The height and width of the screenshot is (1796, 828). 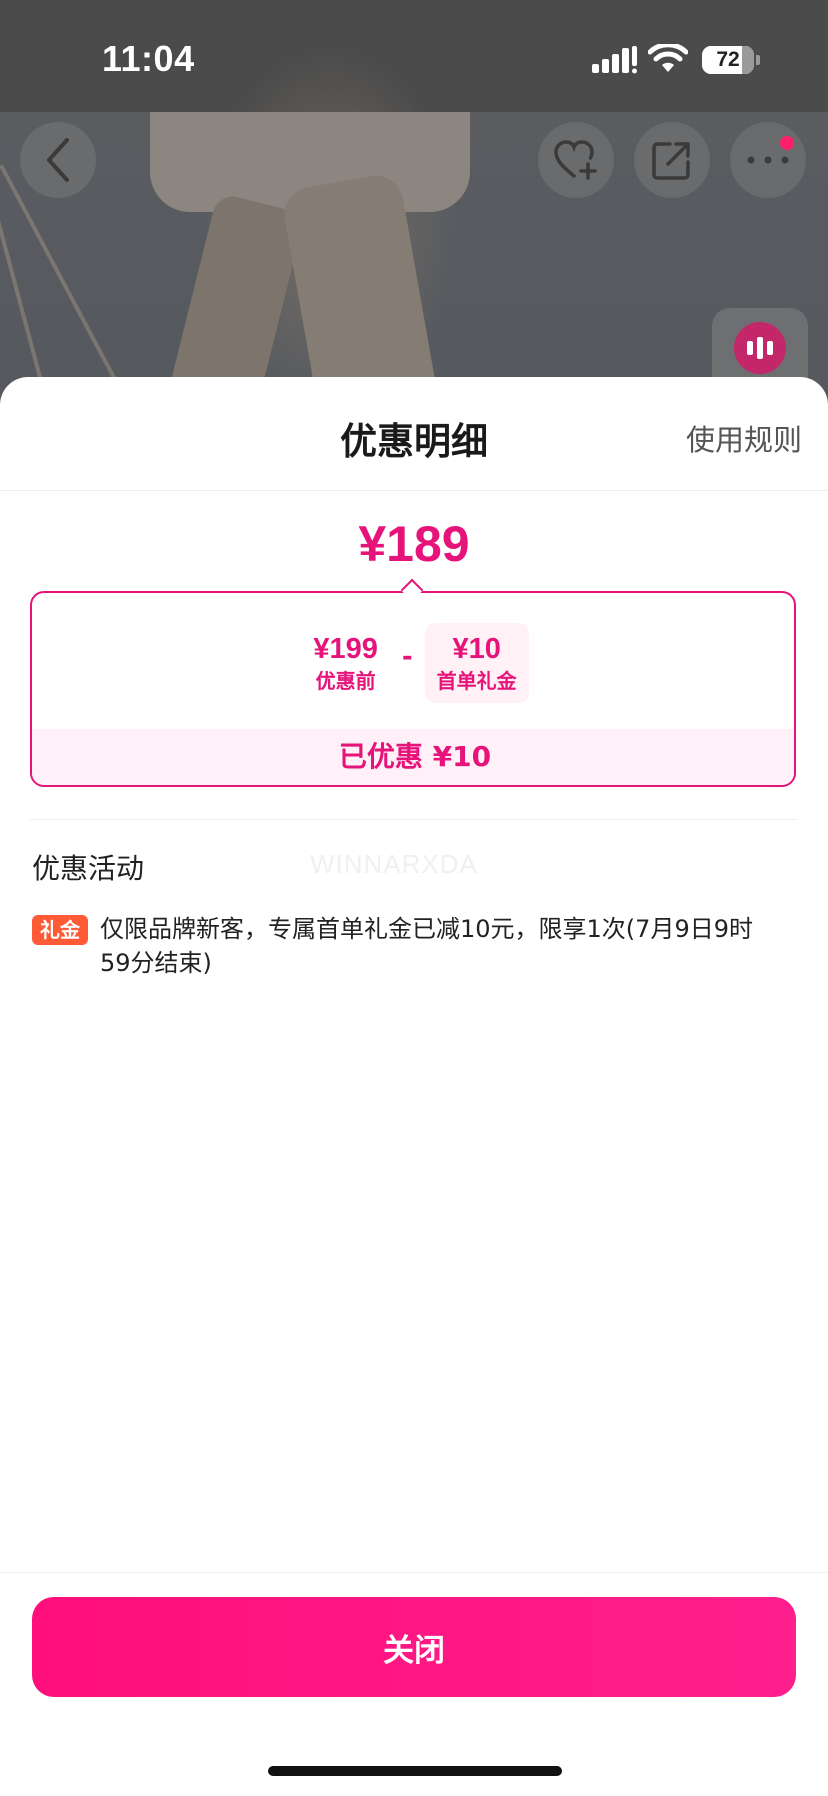 I want to click on promotions-section-title: 优惠活动, so click(x=88, y=868).